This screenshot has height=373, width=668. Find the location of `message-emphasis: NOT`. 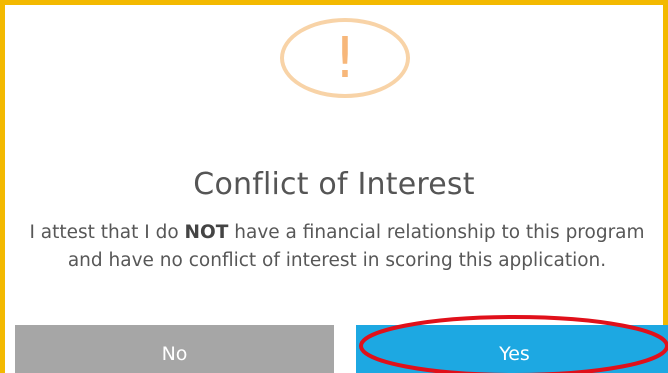

message-emphasis: NOT is located at coordinates (206, 232).